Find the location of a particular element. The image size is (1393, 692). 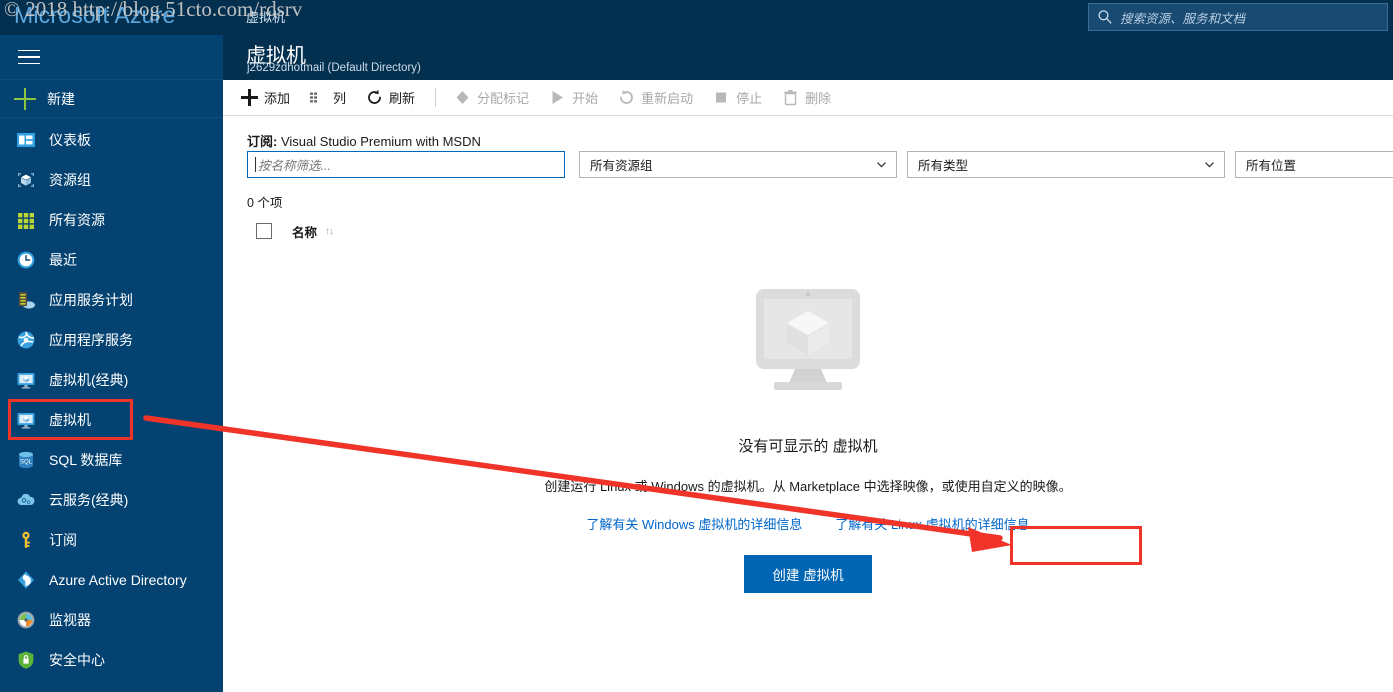

sidebar-item-label: 应用服务计划 is located at coordinates (91, 300).